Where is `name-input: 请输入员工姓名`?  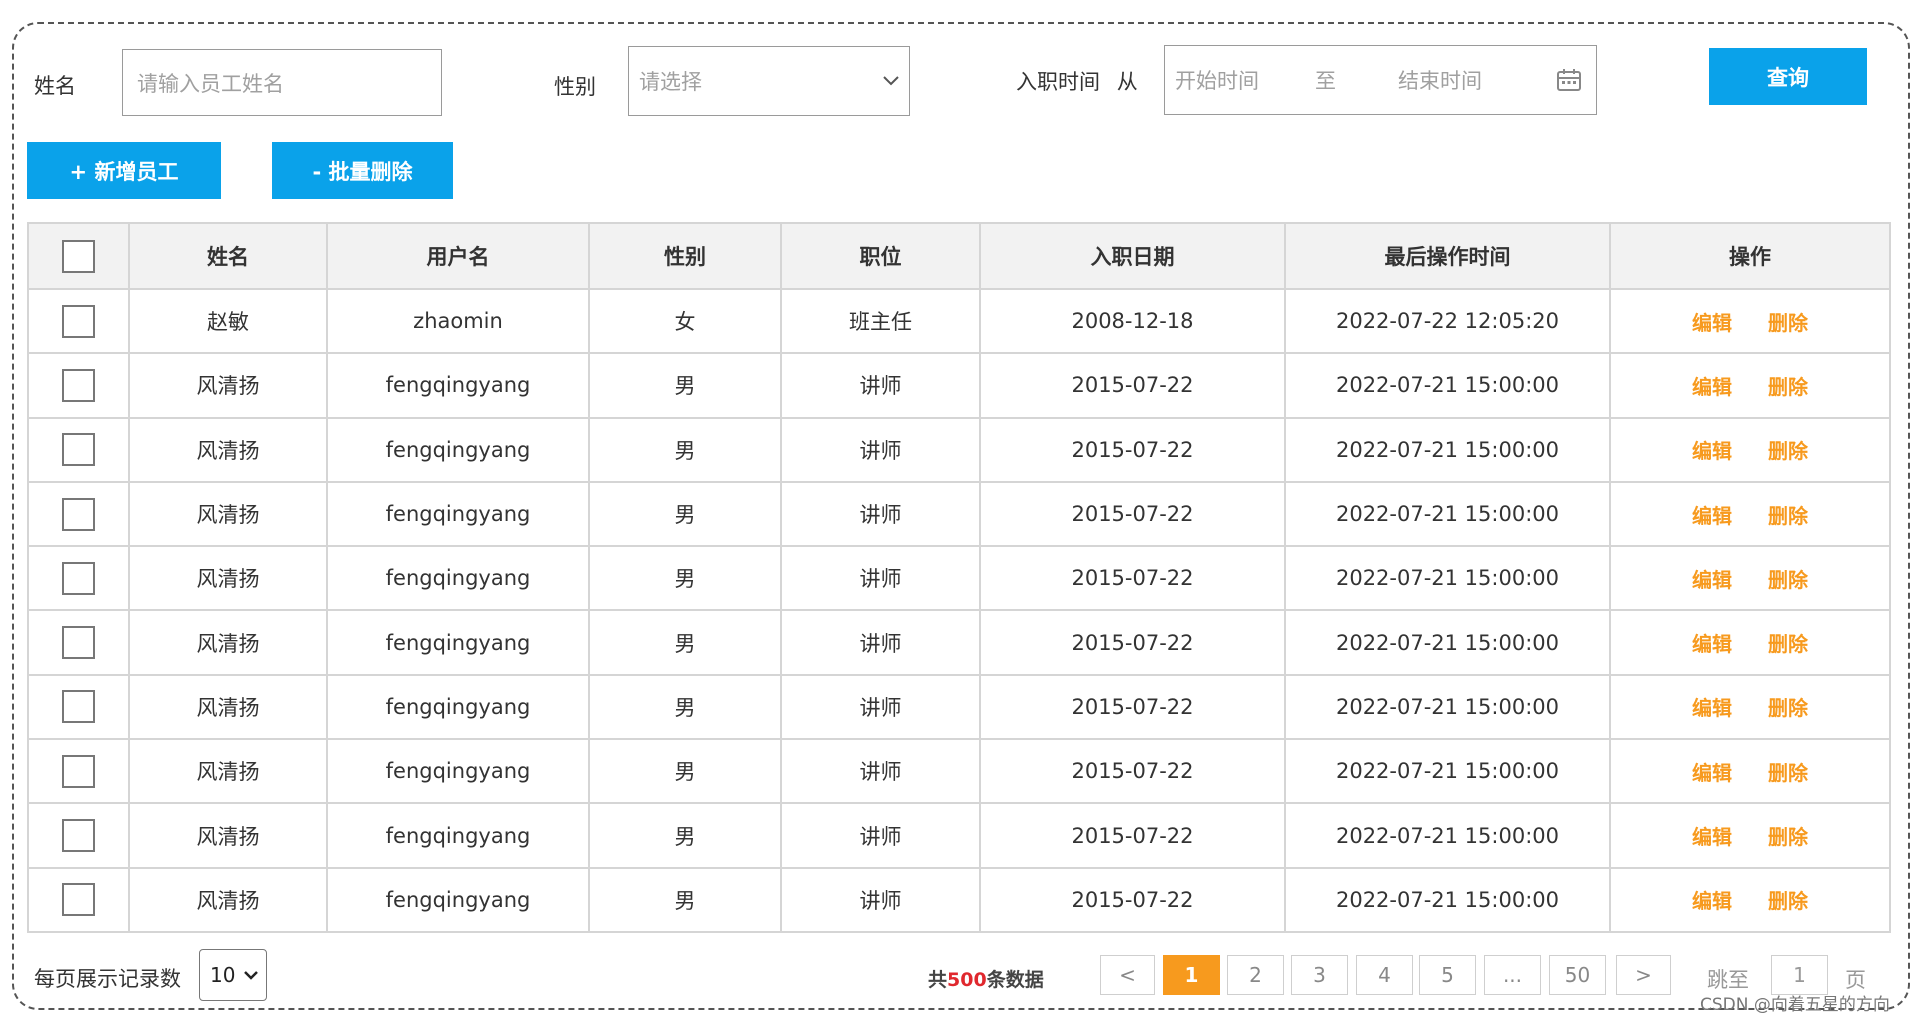
name-input: 请输入员工姓名 is located at coordinates (282, 82).